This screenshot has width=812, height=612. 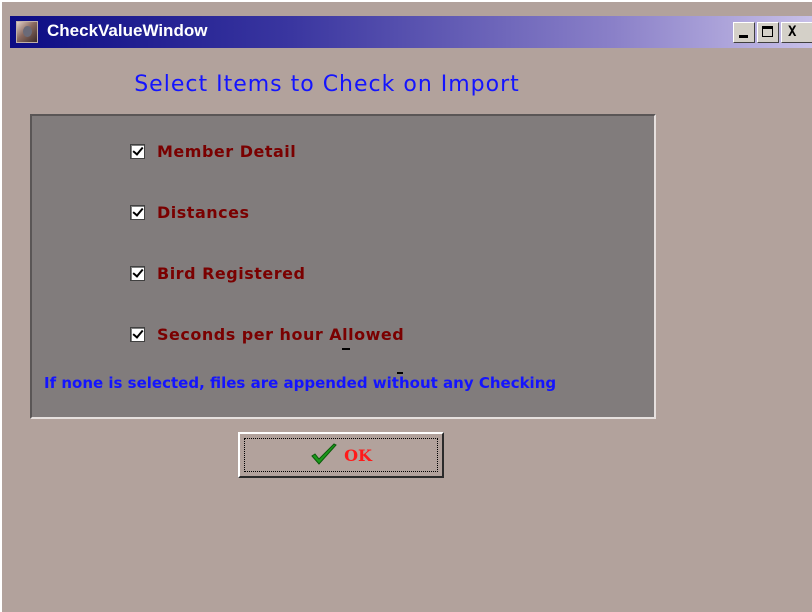 I want to click on ok-button-focus-rect: OK, so click(x=341, y=455).